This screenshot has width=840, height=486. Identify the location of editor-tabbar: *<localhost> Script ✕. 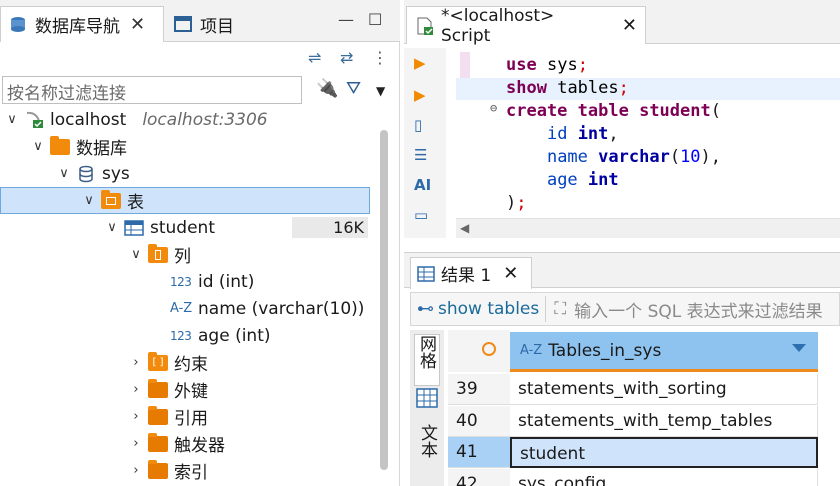
(622, 23).